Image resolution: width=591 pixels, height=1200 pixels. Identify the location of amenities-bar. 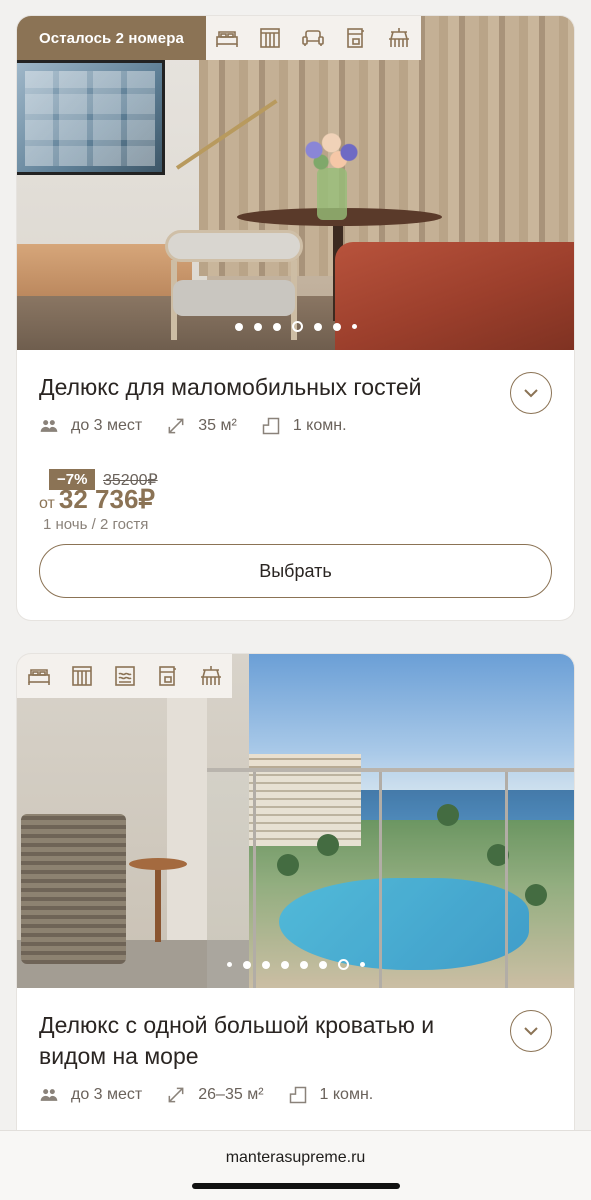
(124, 676).